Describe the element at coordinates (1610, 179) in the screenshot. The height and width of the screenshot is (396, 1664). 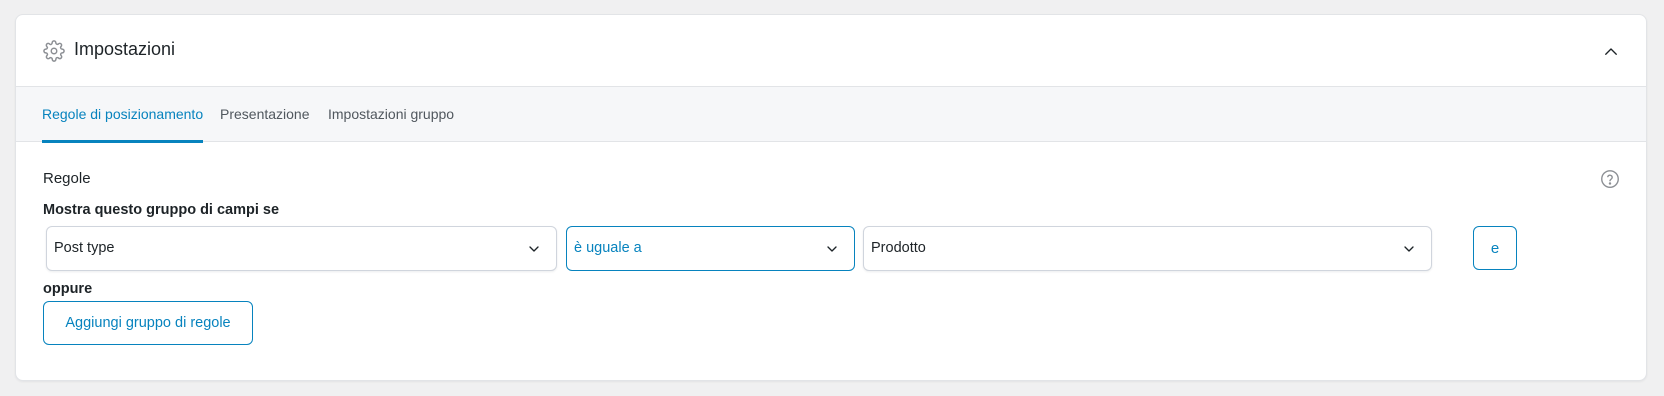
I see `help-circle-icon` at that location.